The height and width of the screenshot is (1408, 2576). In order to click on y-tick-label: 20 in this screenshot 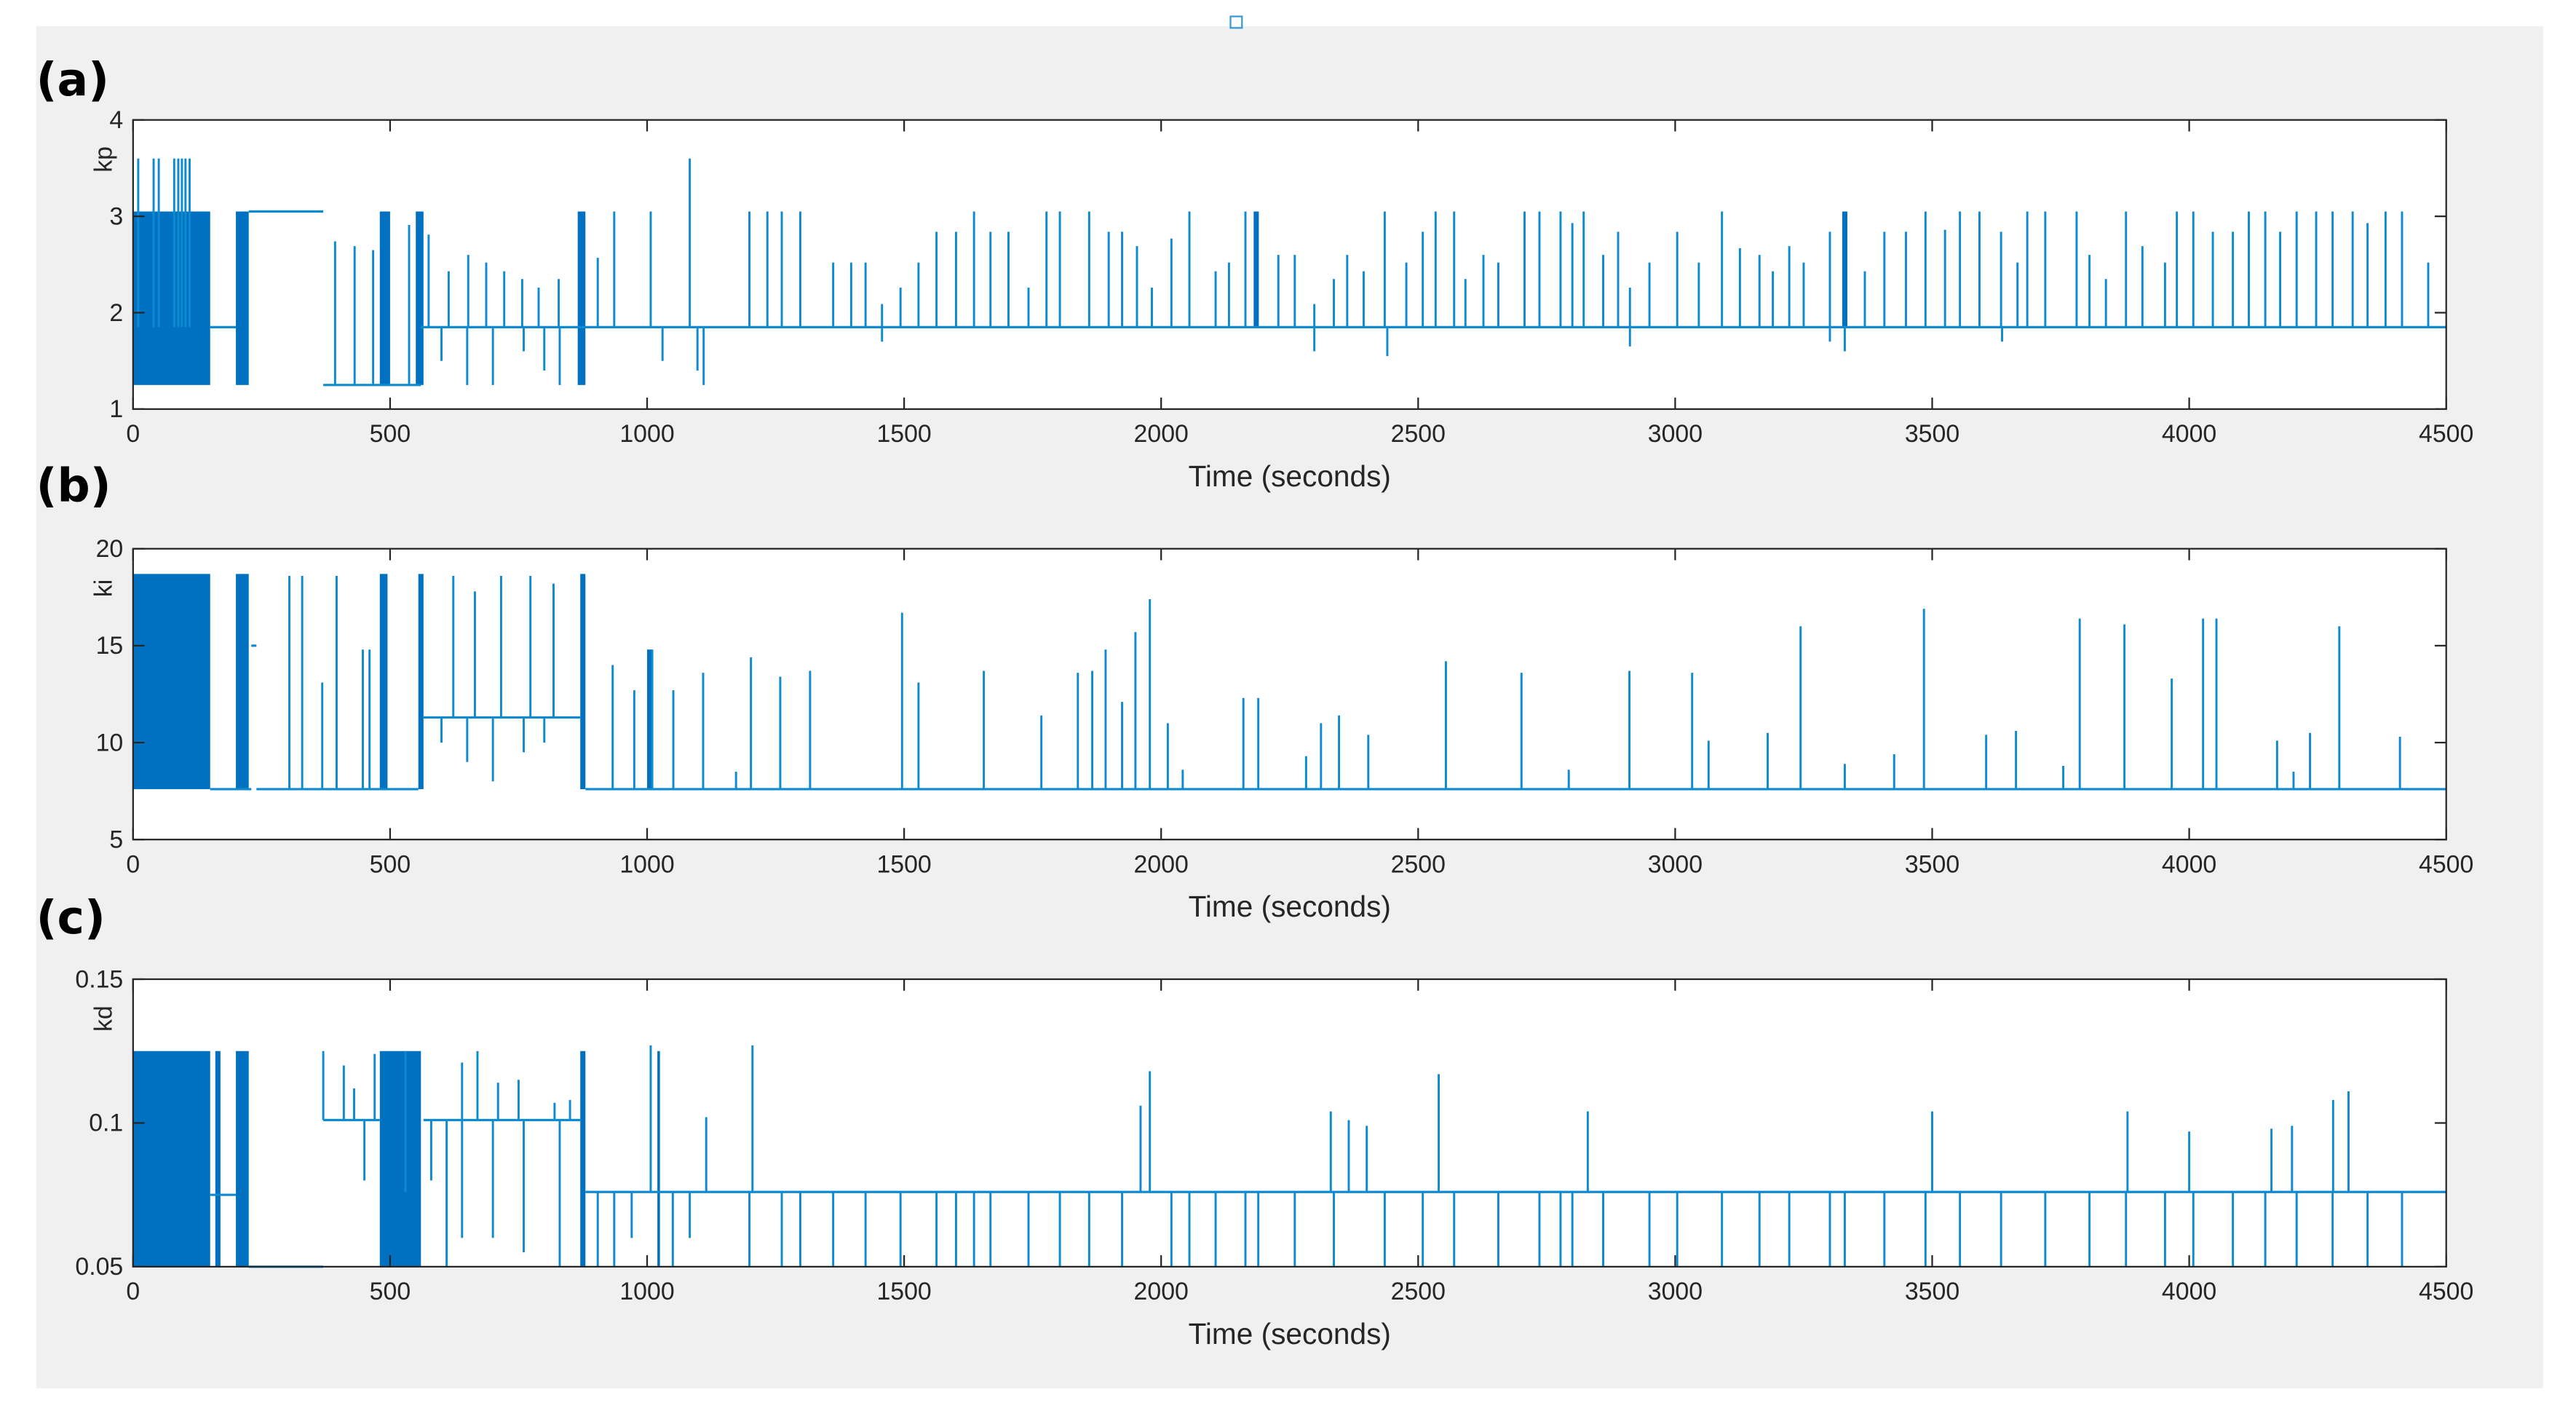, I will do `click(110, 549)`.